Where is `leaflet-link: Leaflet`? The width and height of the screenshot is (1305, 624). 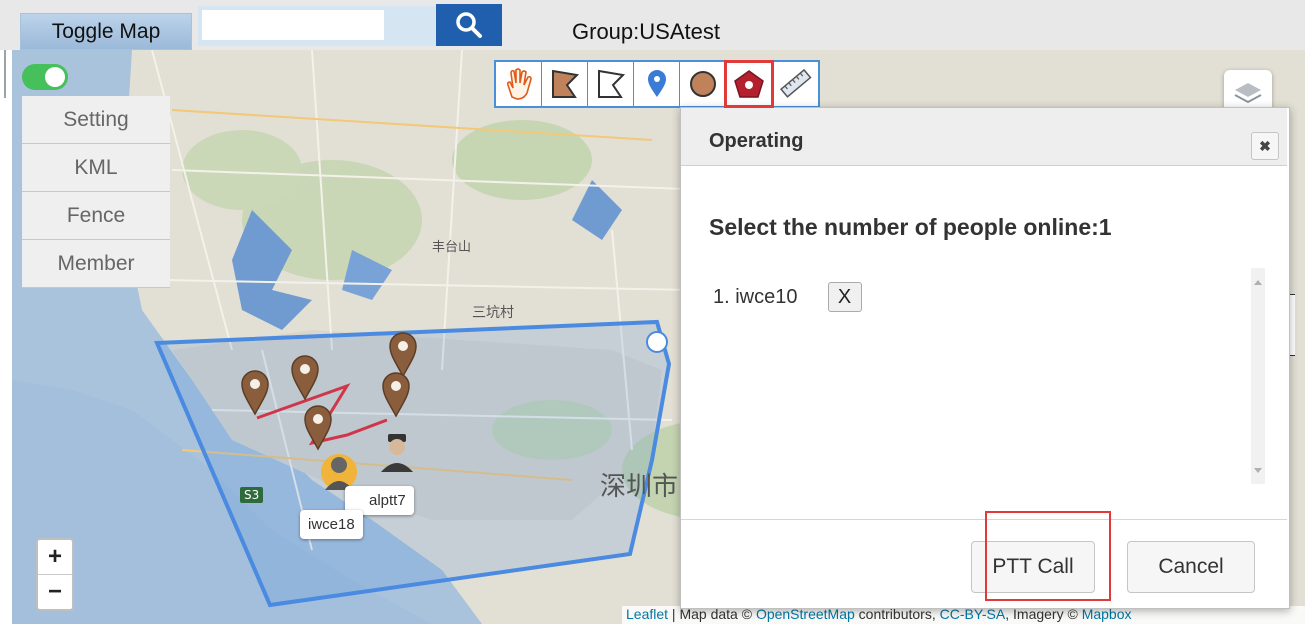 leaflet-link: Leaflet is located at coordinates (647, 614).